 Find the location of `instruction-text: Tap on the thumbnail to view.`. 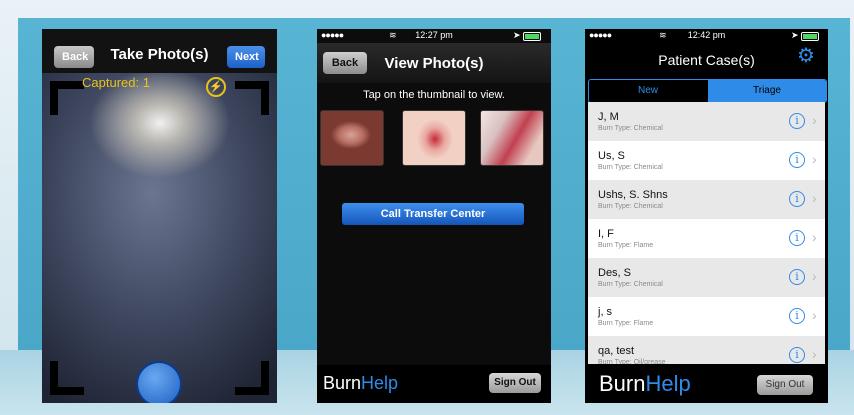

instruction-text: Tap on the thumbnail to view. is located at coordinates (434, 95).